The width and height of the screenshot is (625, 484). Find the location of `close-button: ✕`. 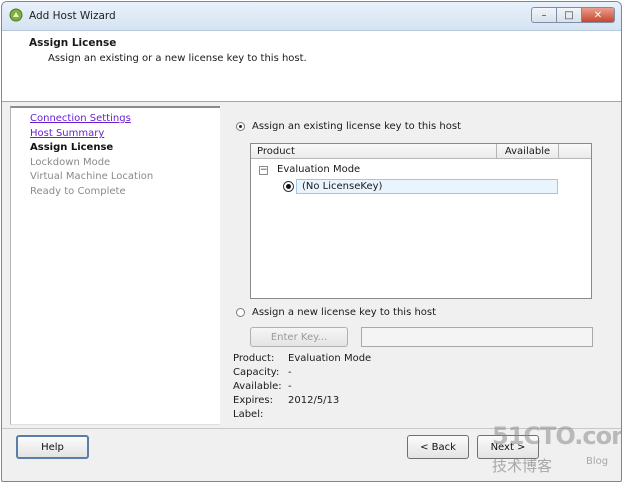

close-button: ✕ is located at coordinates (598, 15).